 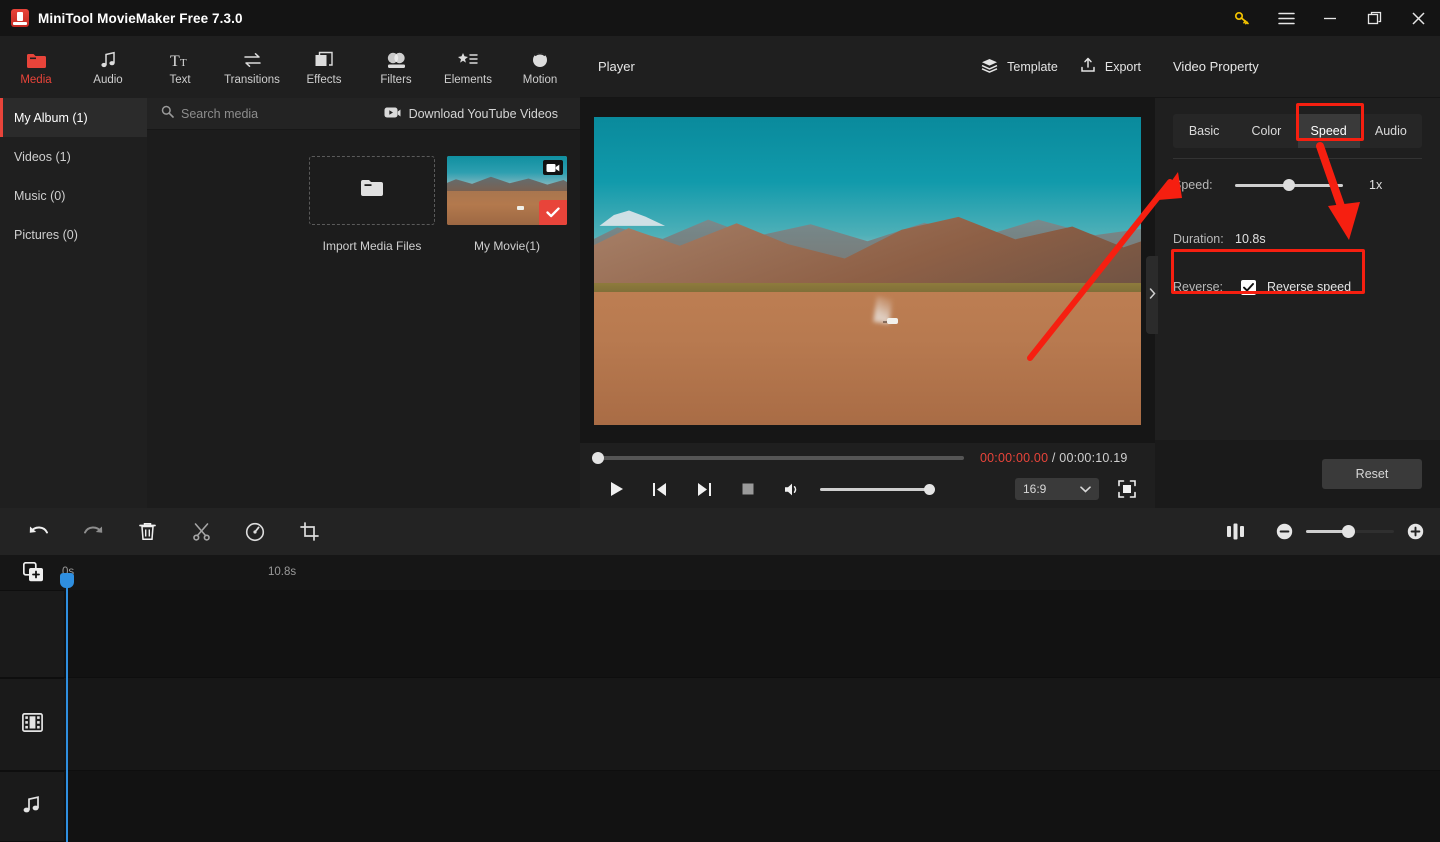 I want to click on volume-slider, so click(x=877, y=489).